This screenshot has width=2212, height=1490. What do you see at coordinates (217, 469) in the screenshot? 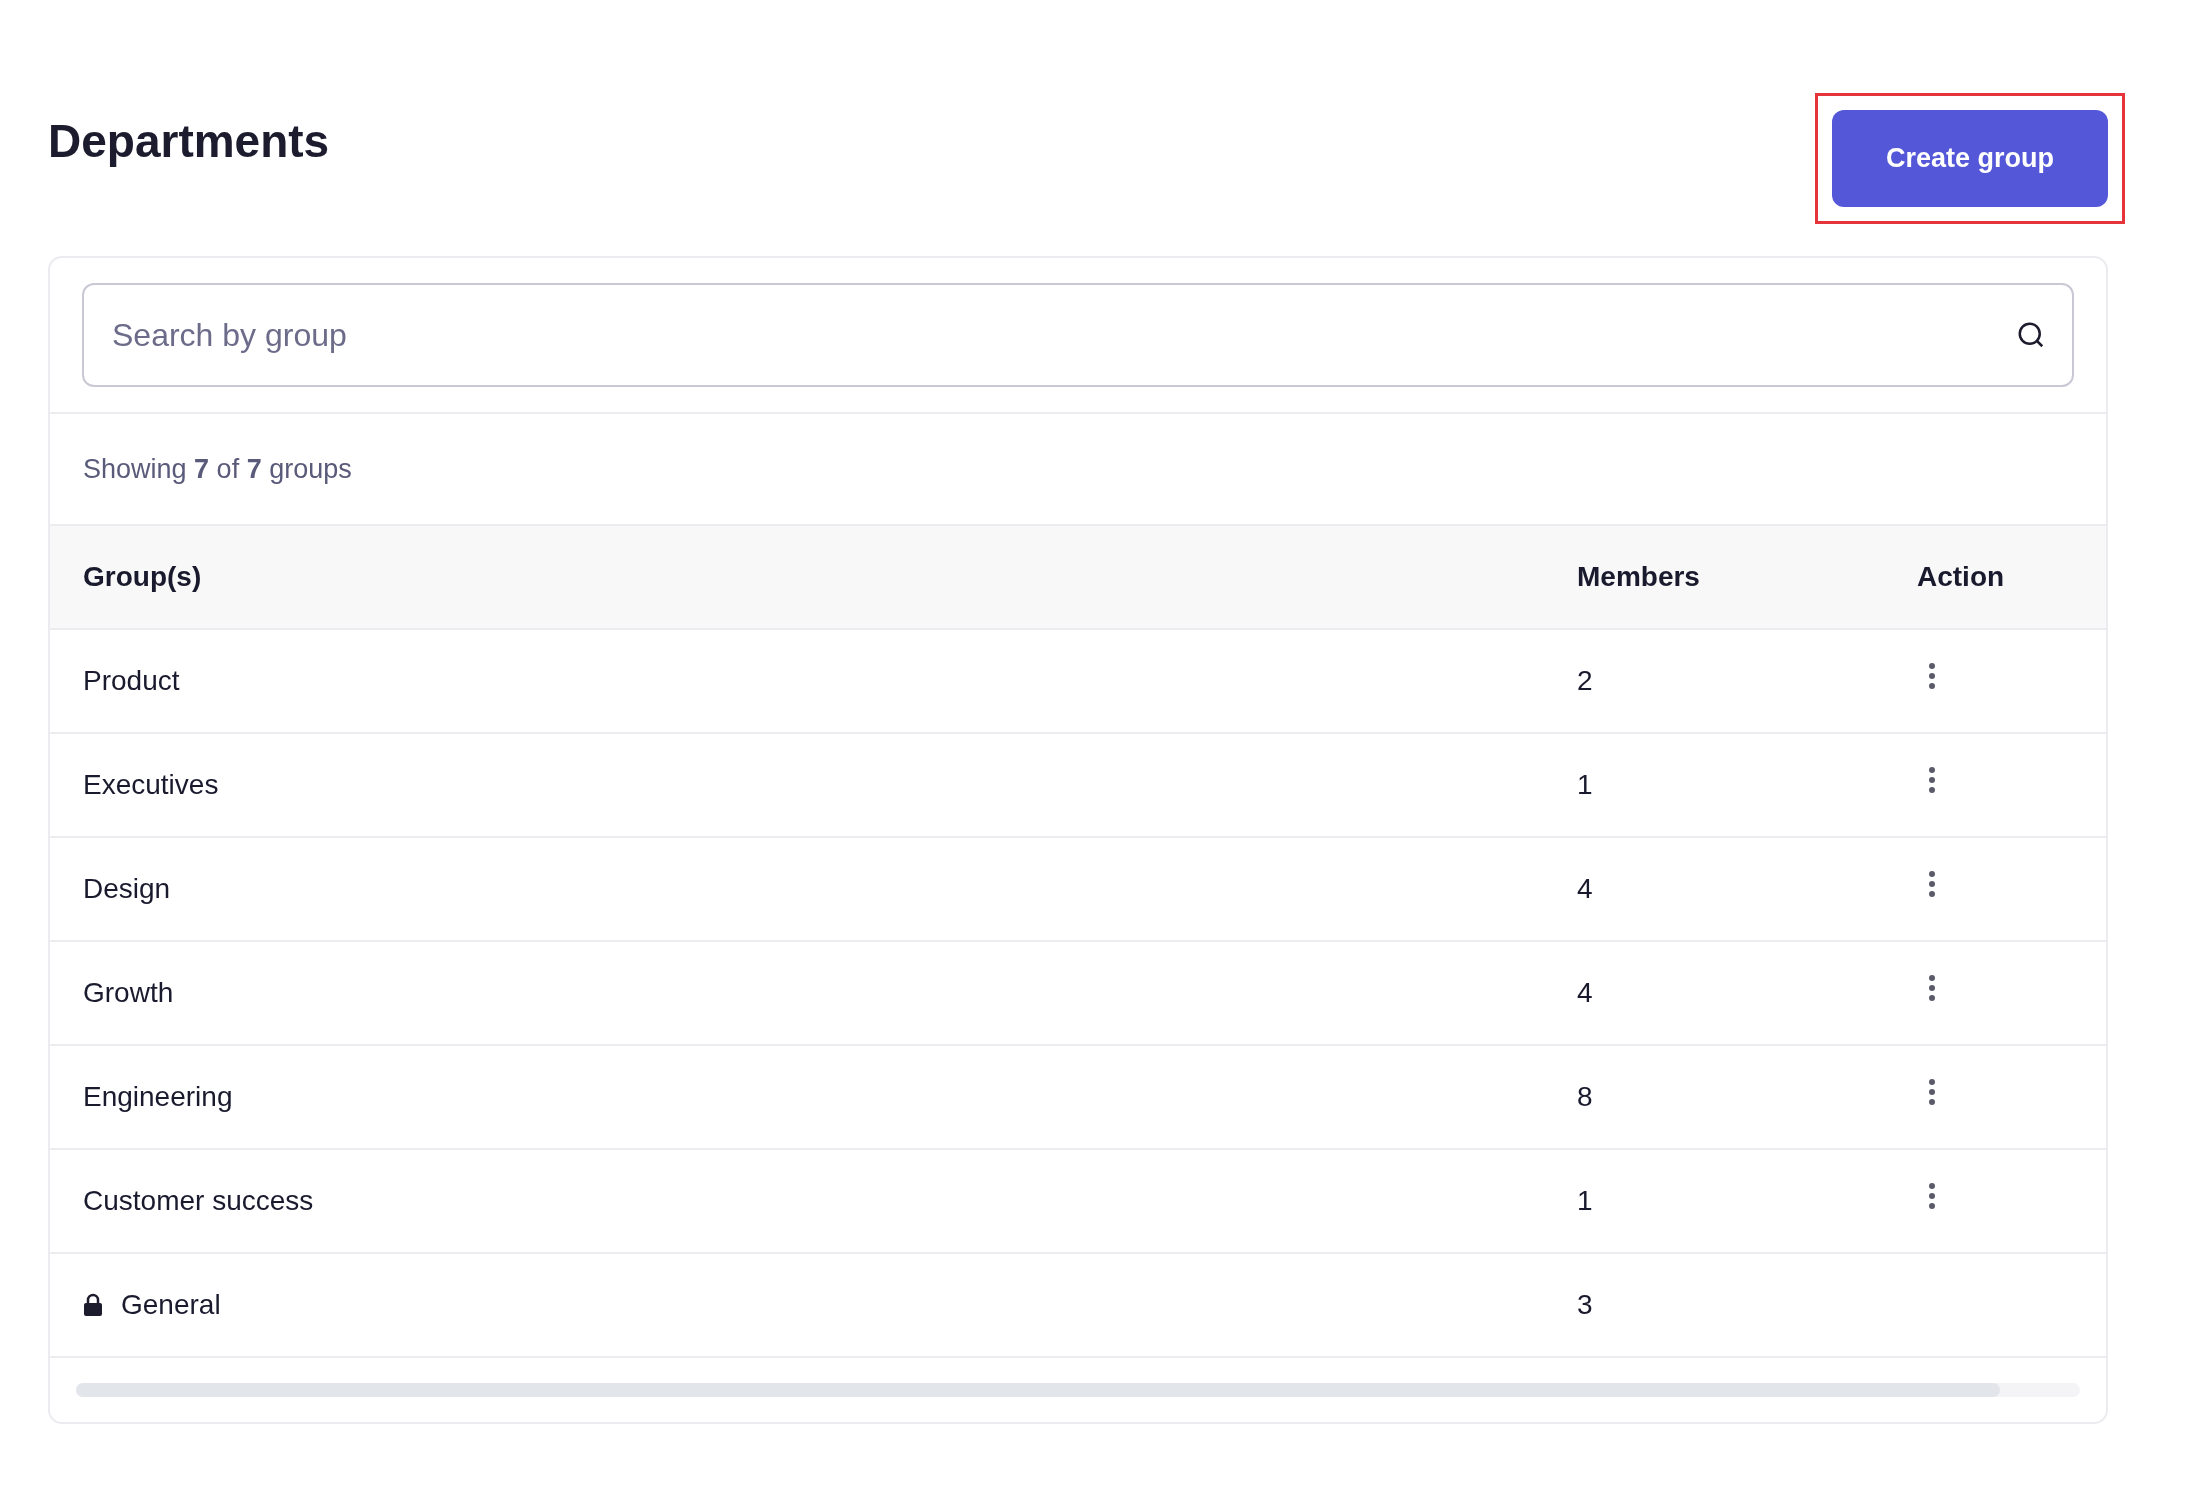
I see `results-summary: Showing 7 of 7 groups` at bounding box center [217, 469].